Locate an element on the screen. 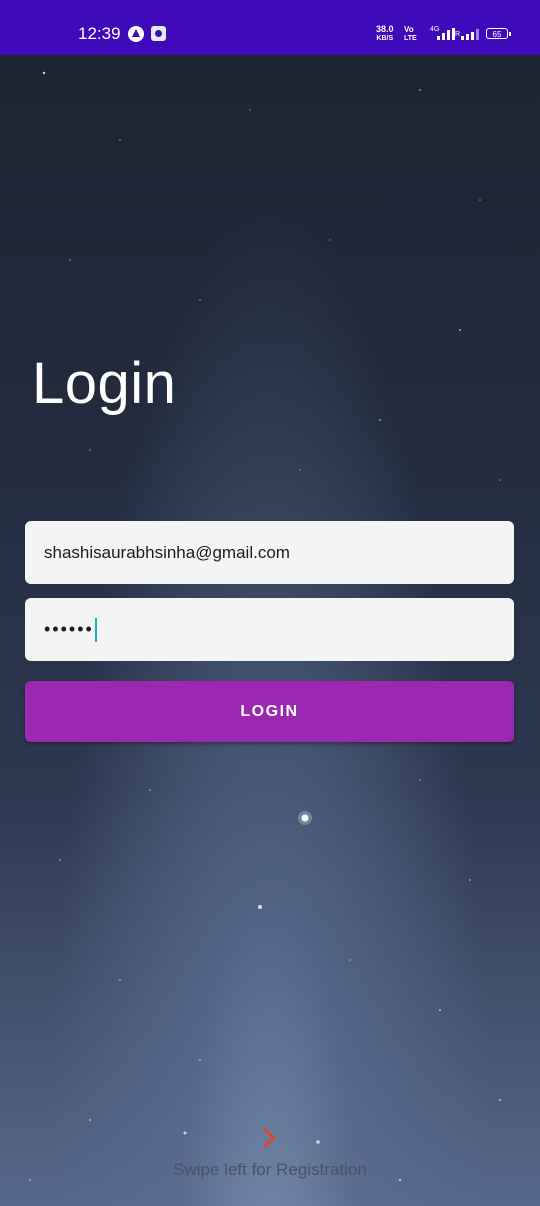 The height and width of the screenshot is (1206, 540). volte-indicator: Vo LTE is located at coordinates (410, 33).